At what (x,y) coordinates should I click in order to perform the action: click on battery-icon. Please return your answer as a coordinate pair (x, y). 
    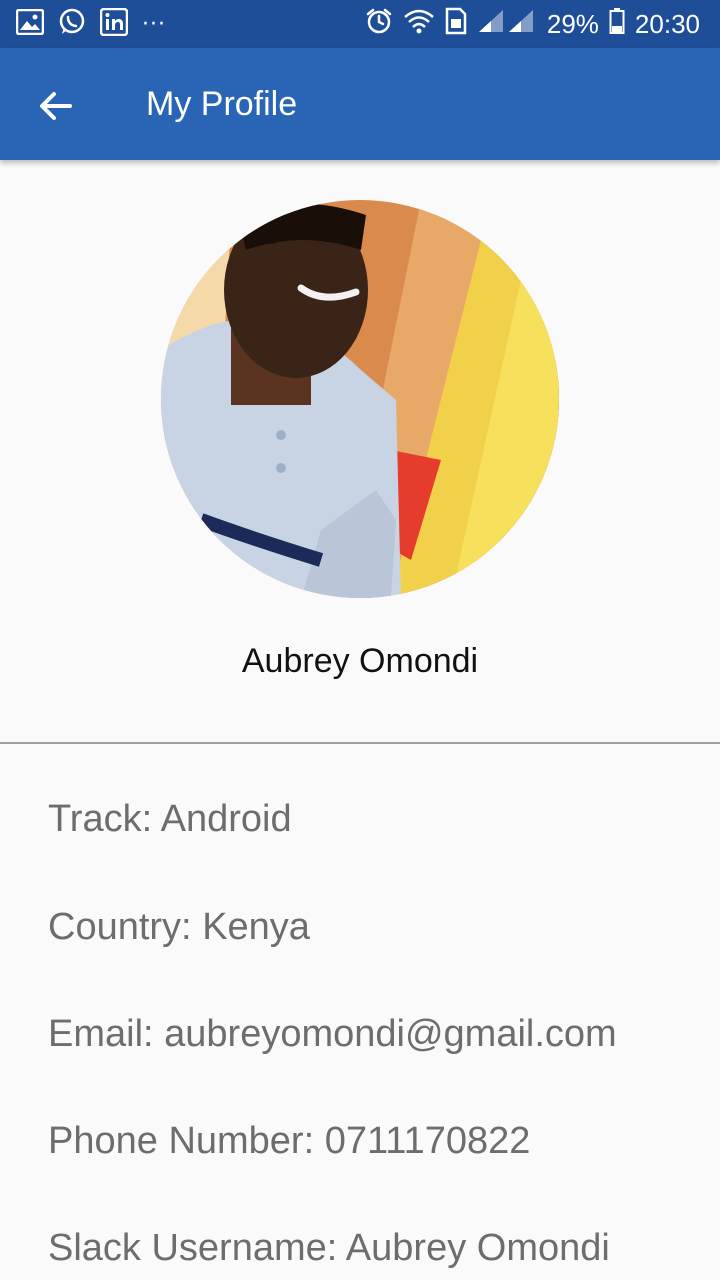
    Looking at the image, I should click on (617, 24).